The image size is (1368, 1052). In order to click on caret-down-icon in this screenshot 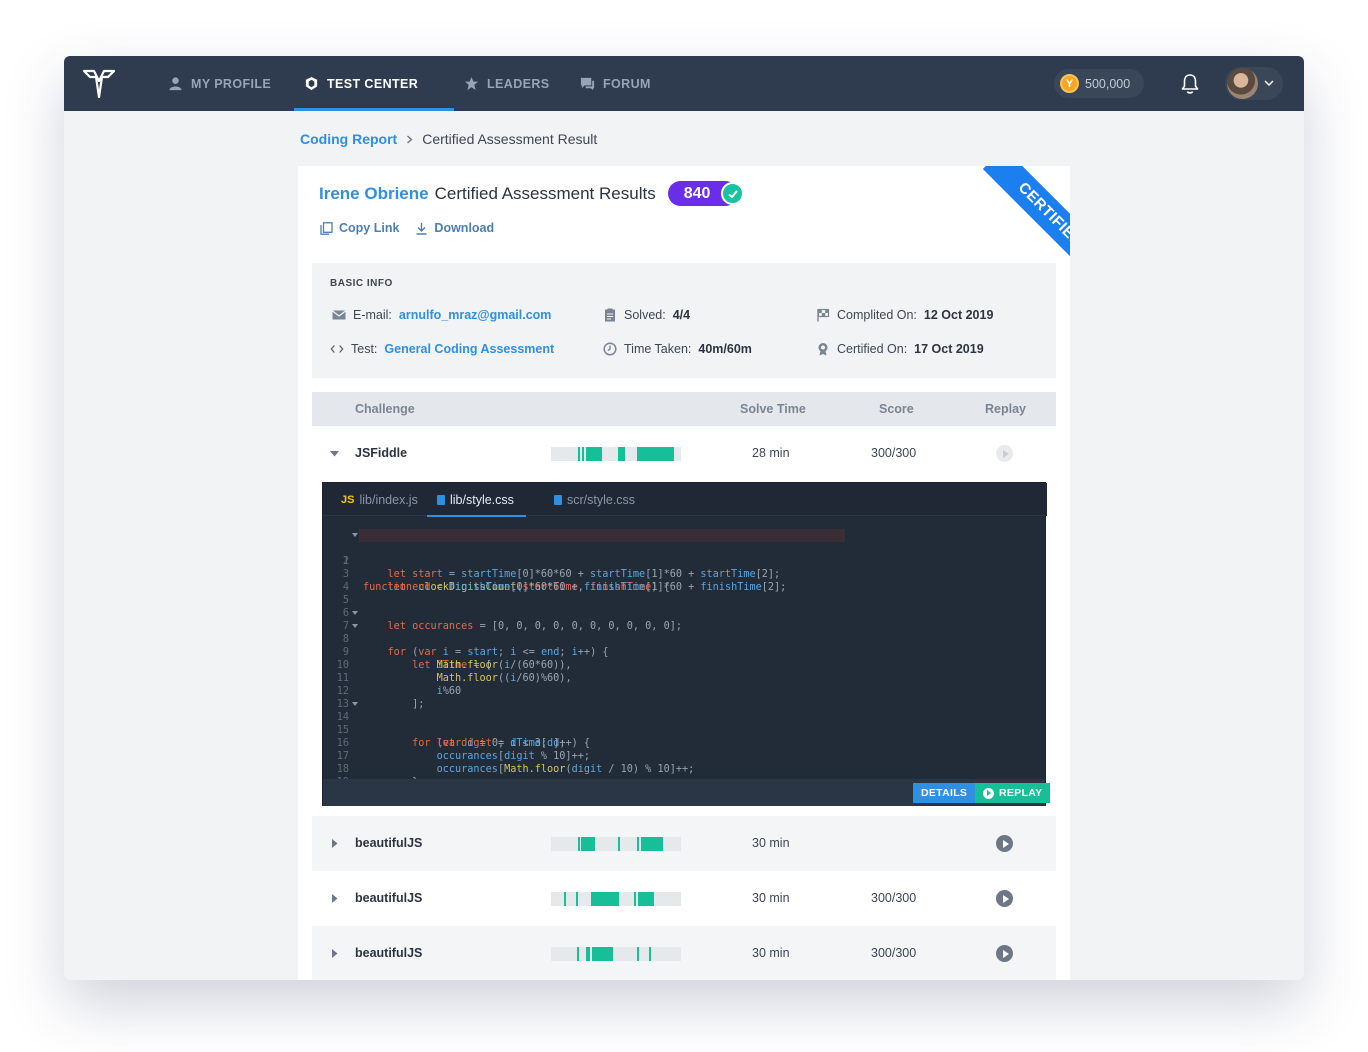, I will do `click(334, 453)`.